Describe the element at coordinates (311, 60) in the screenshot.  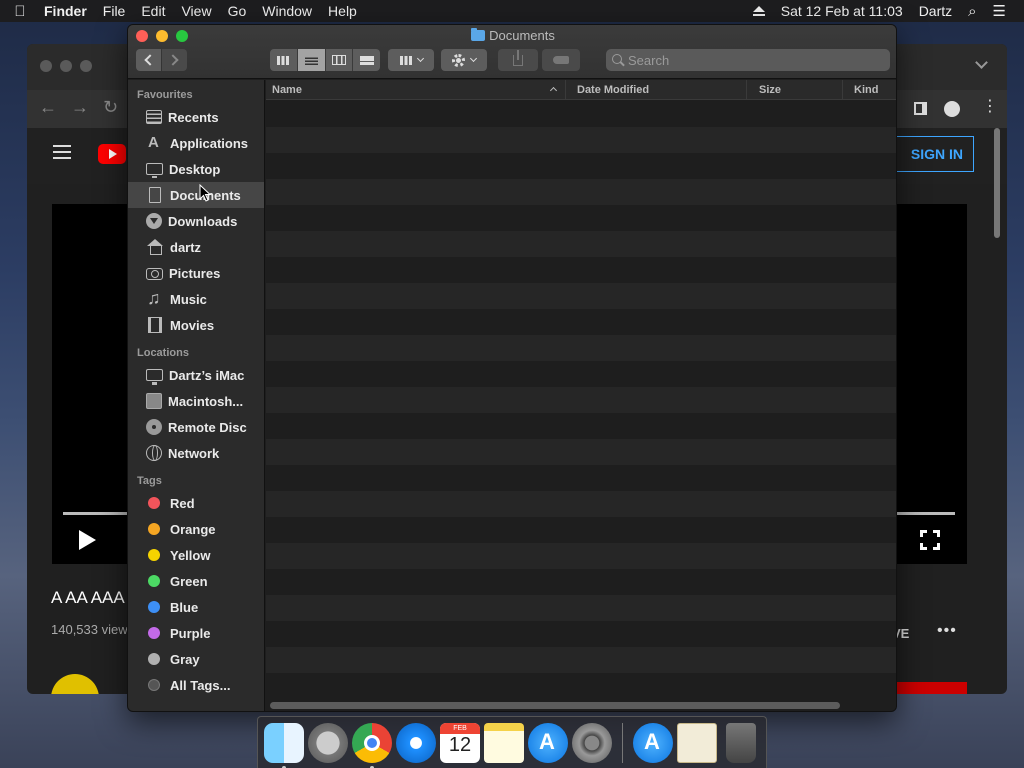
I see `list-view-button` at that location.